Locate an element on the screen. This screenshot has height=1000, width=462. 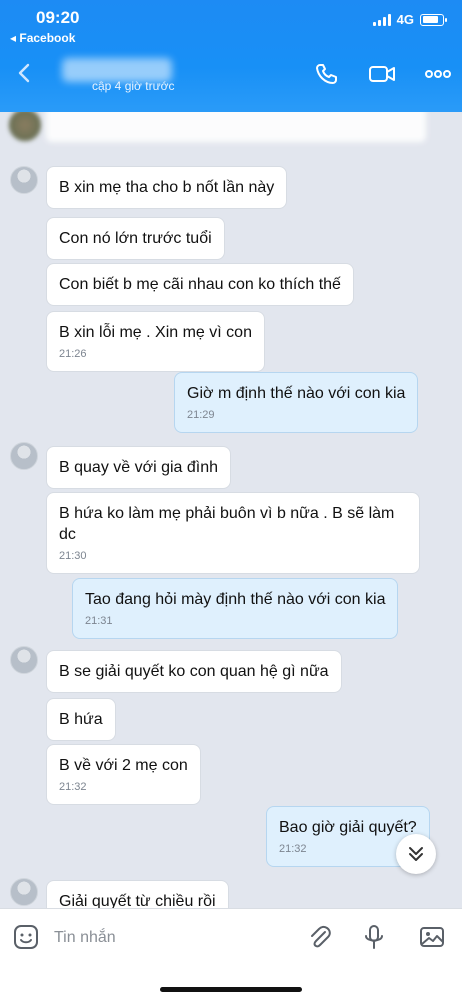
message-bubble: B xin mẹ tha cho b nốt lần này is located at coordinates (167, 187).